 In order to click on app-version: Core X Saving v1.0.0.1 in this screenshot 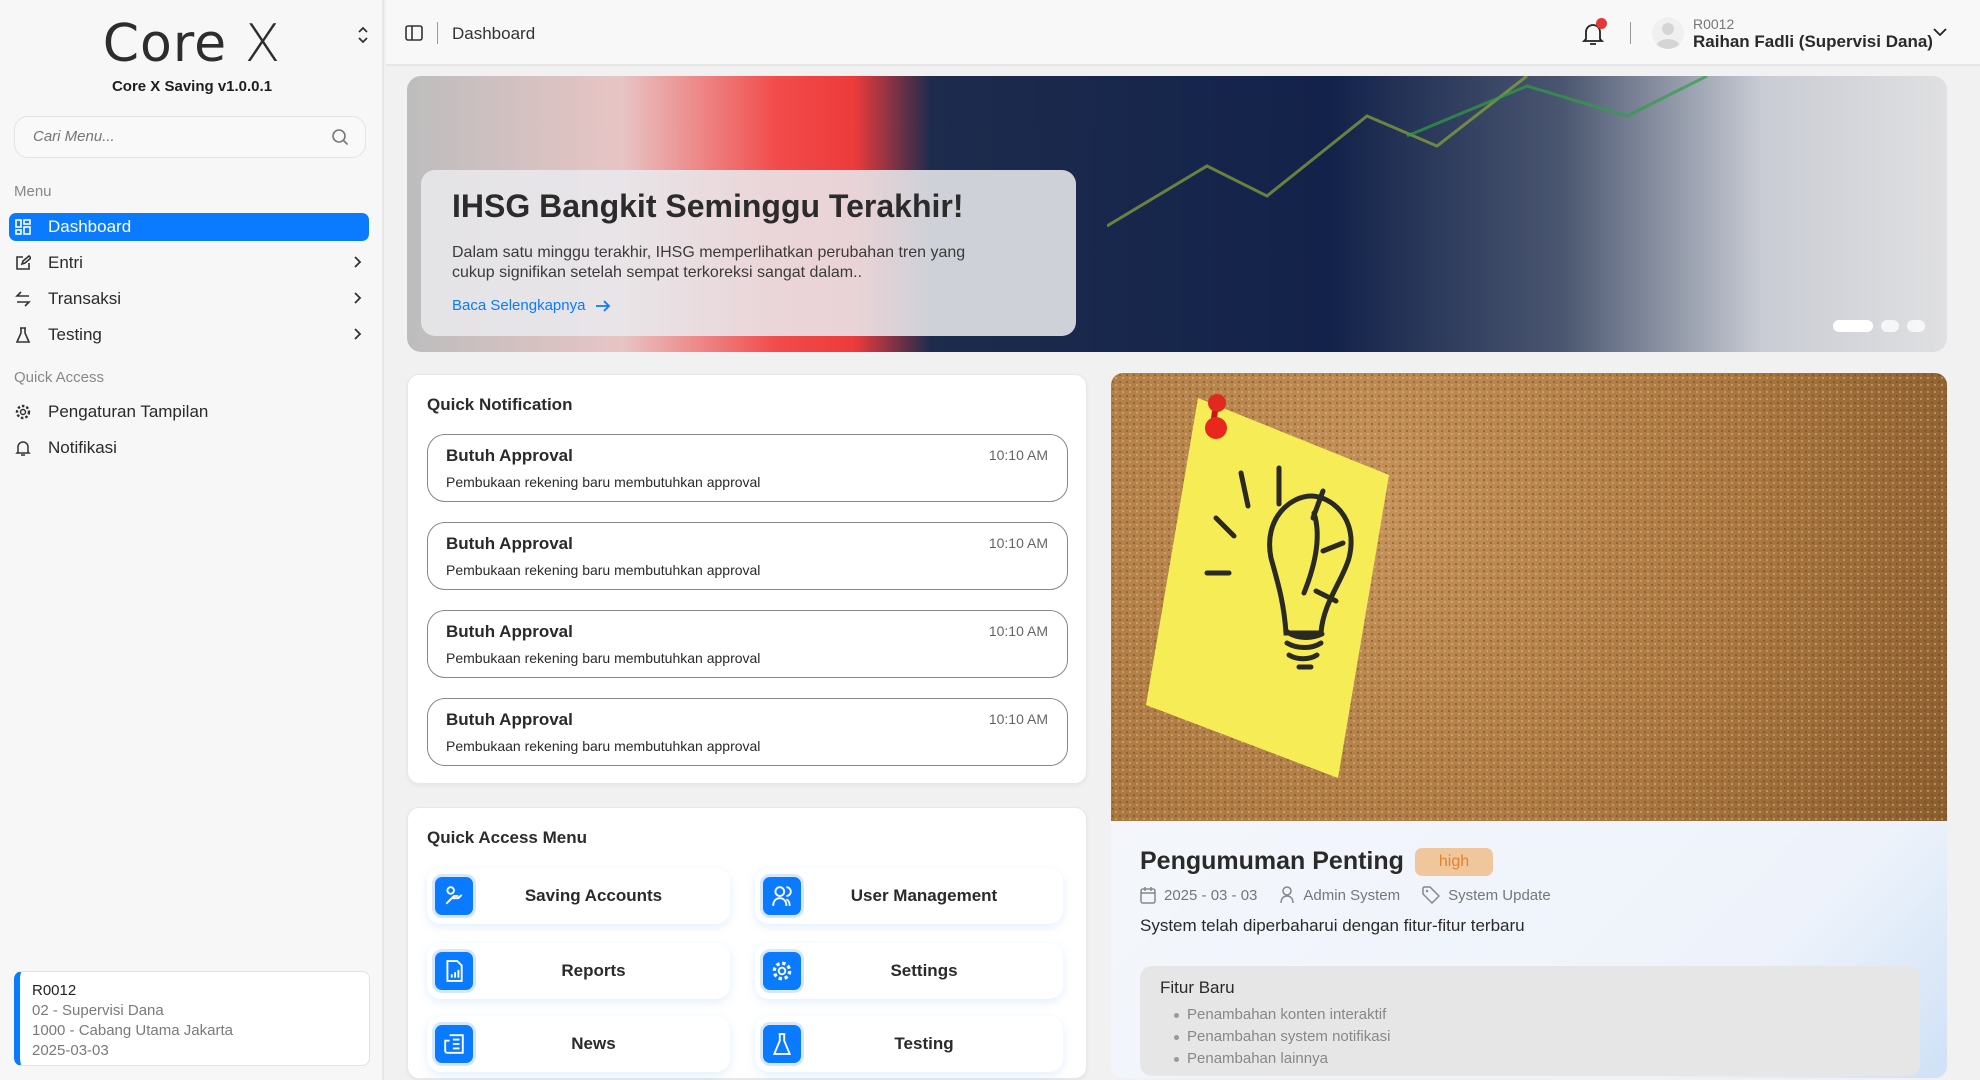, I will do `click(192, 86)`.